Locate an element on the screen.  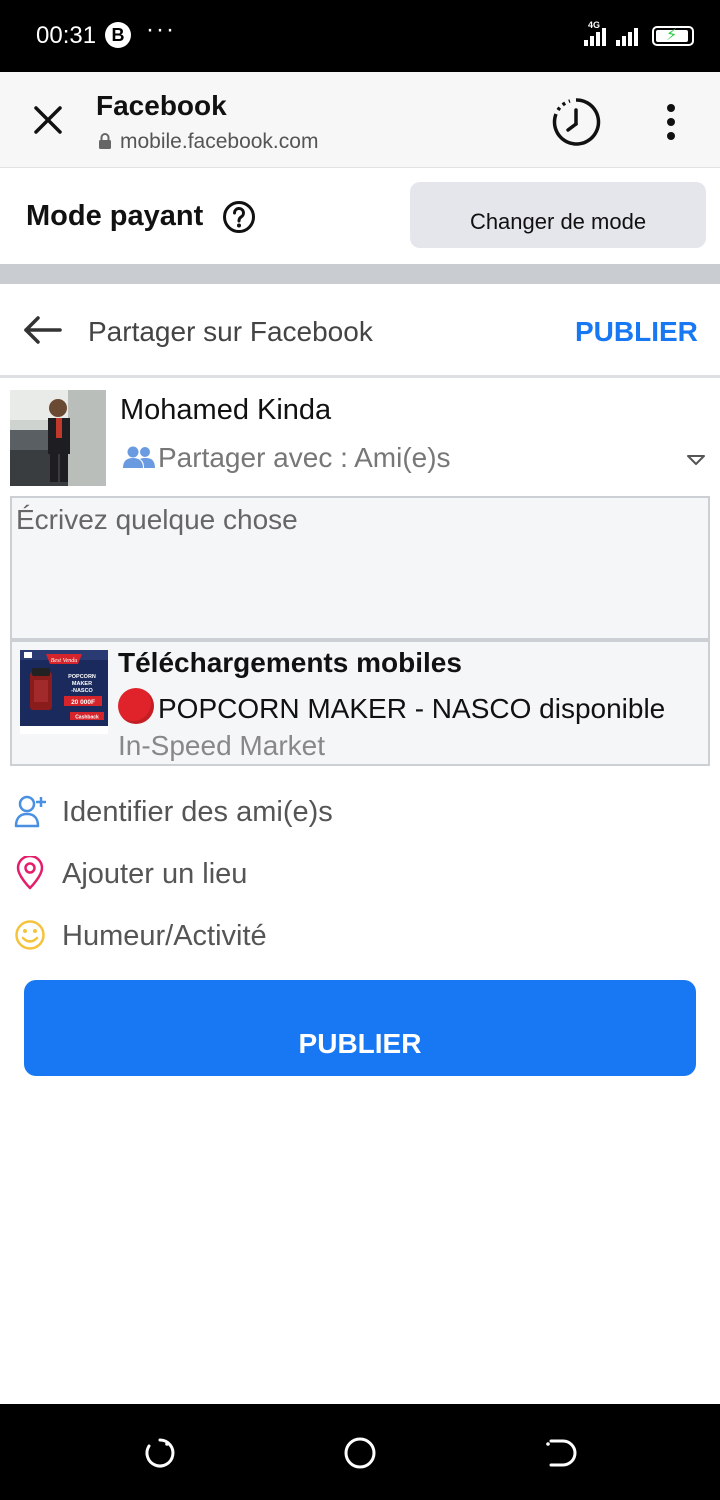
notification-b-icon: B is located at coordinates (118, 35).